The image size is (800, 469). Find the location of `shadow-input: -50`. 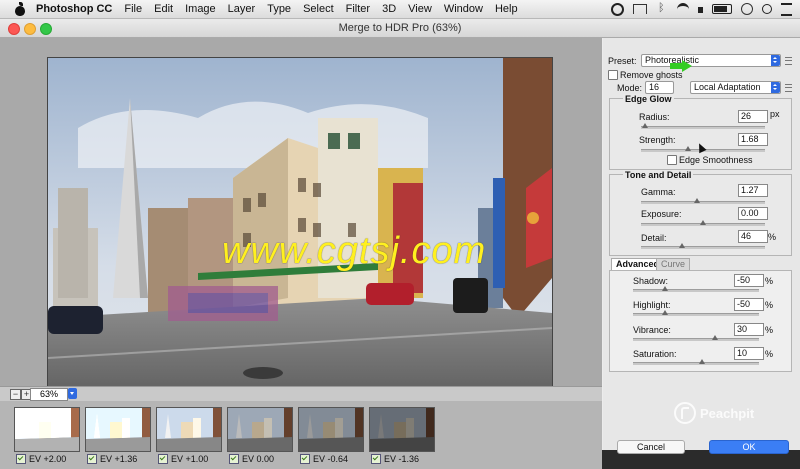

shadow-input: -50 is located at coordinates (749, 280).